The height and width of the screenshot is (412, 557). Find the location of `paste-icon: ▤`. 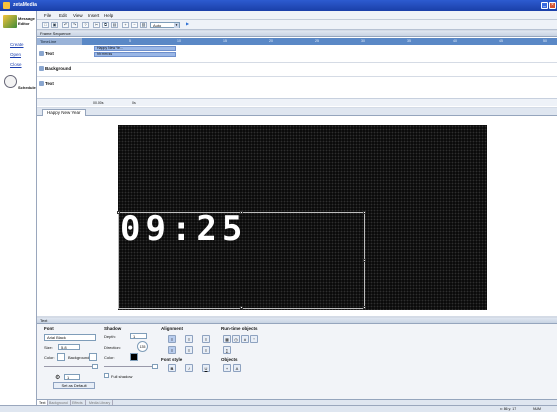

paste-icon: ▤ is located at coordinates (114, 25).